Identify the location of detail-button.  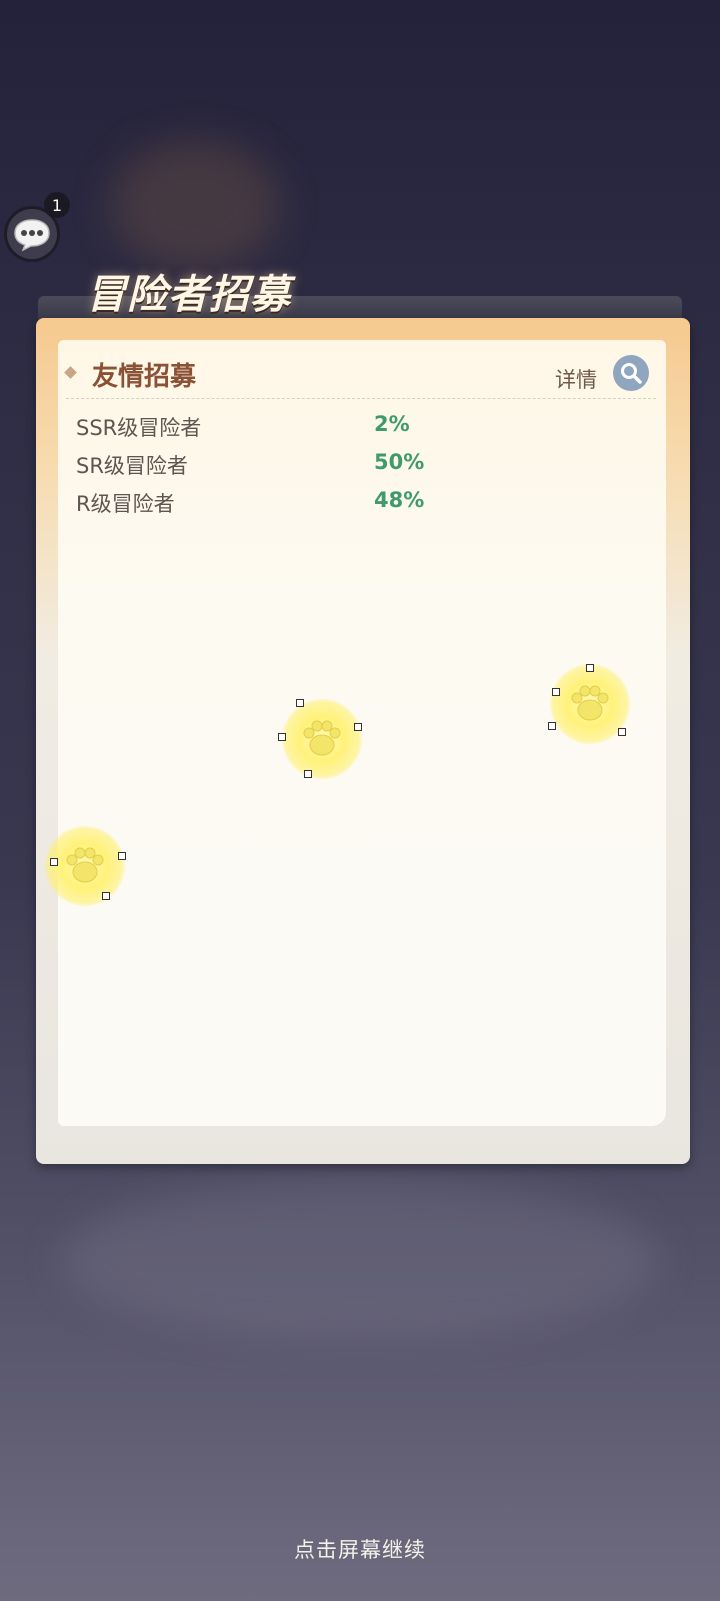
(631, 373).